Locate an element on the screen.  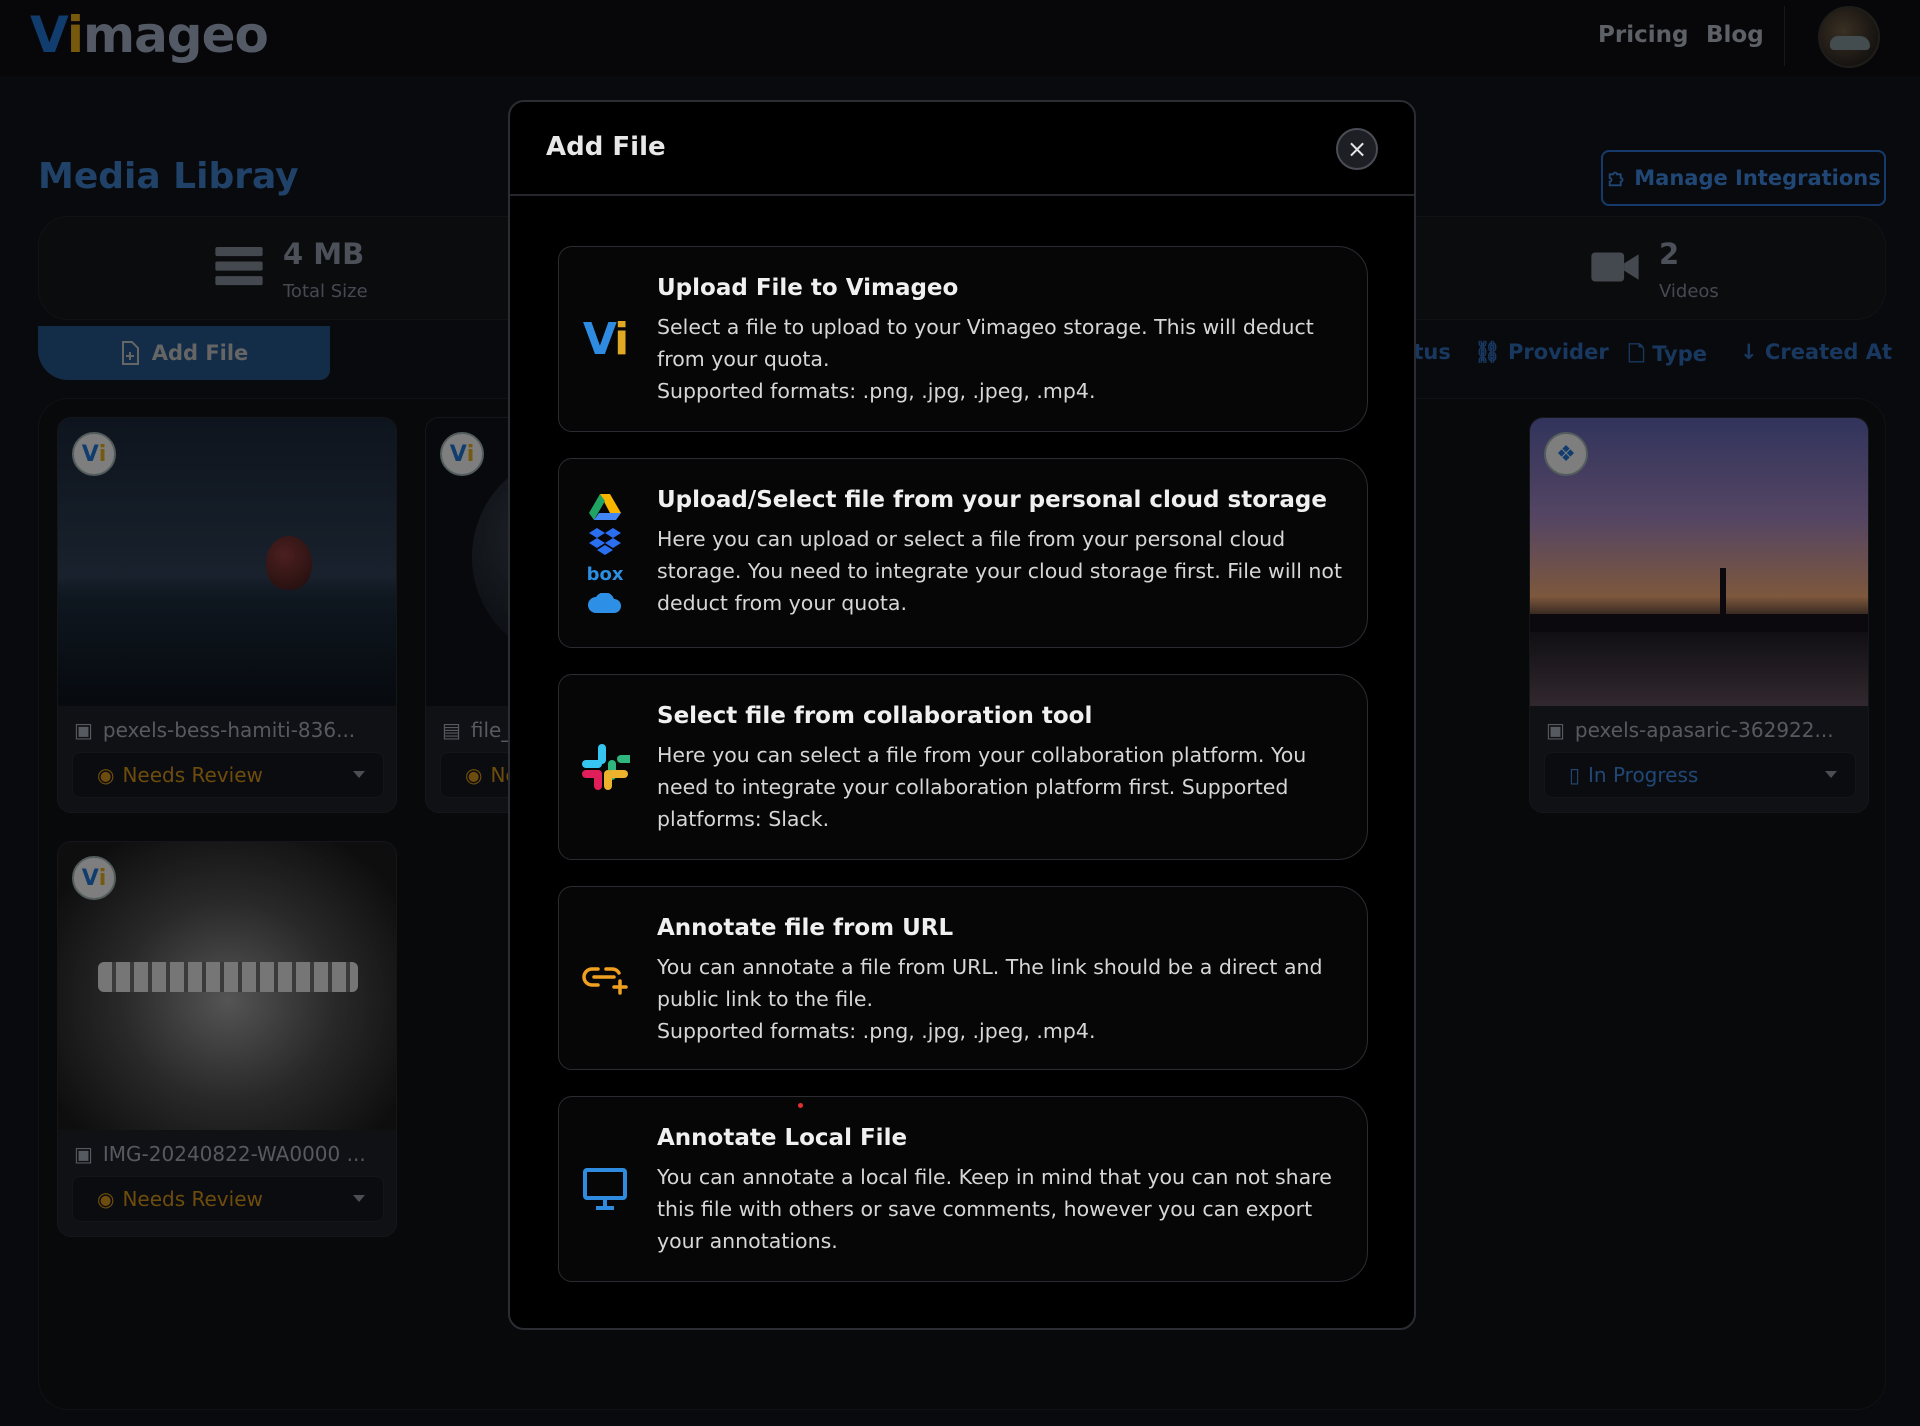
option-title: Annotate file from URL is located at coordinates (805, 928).